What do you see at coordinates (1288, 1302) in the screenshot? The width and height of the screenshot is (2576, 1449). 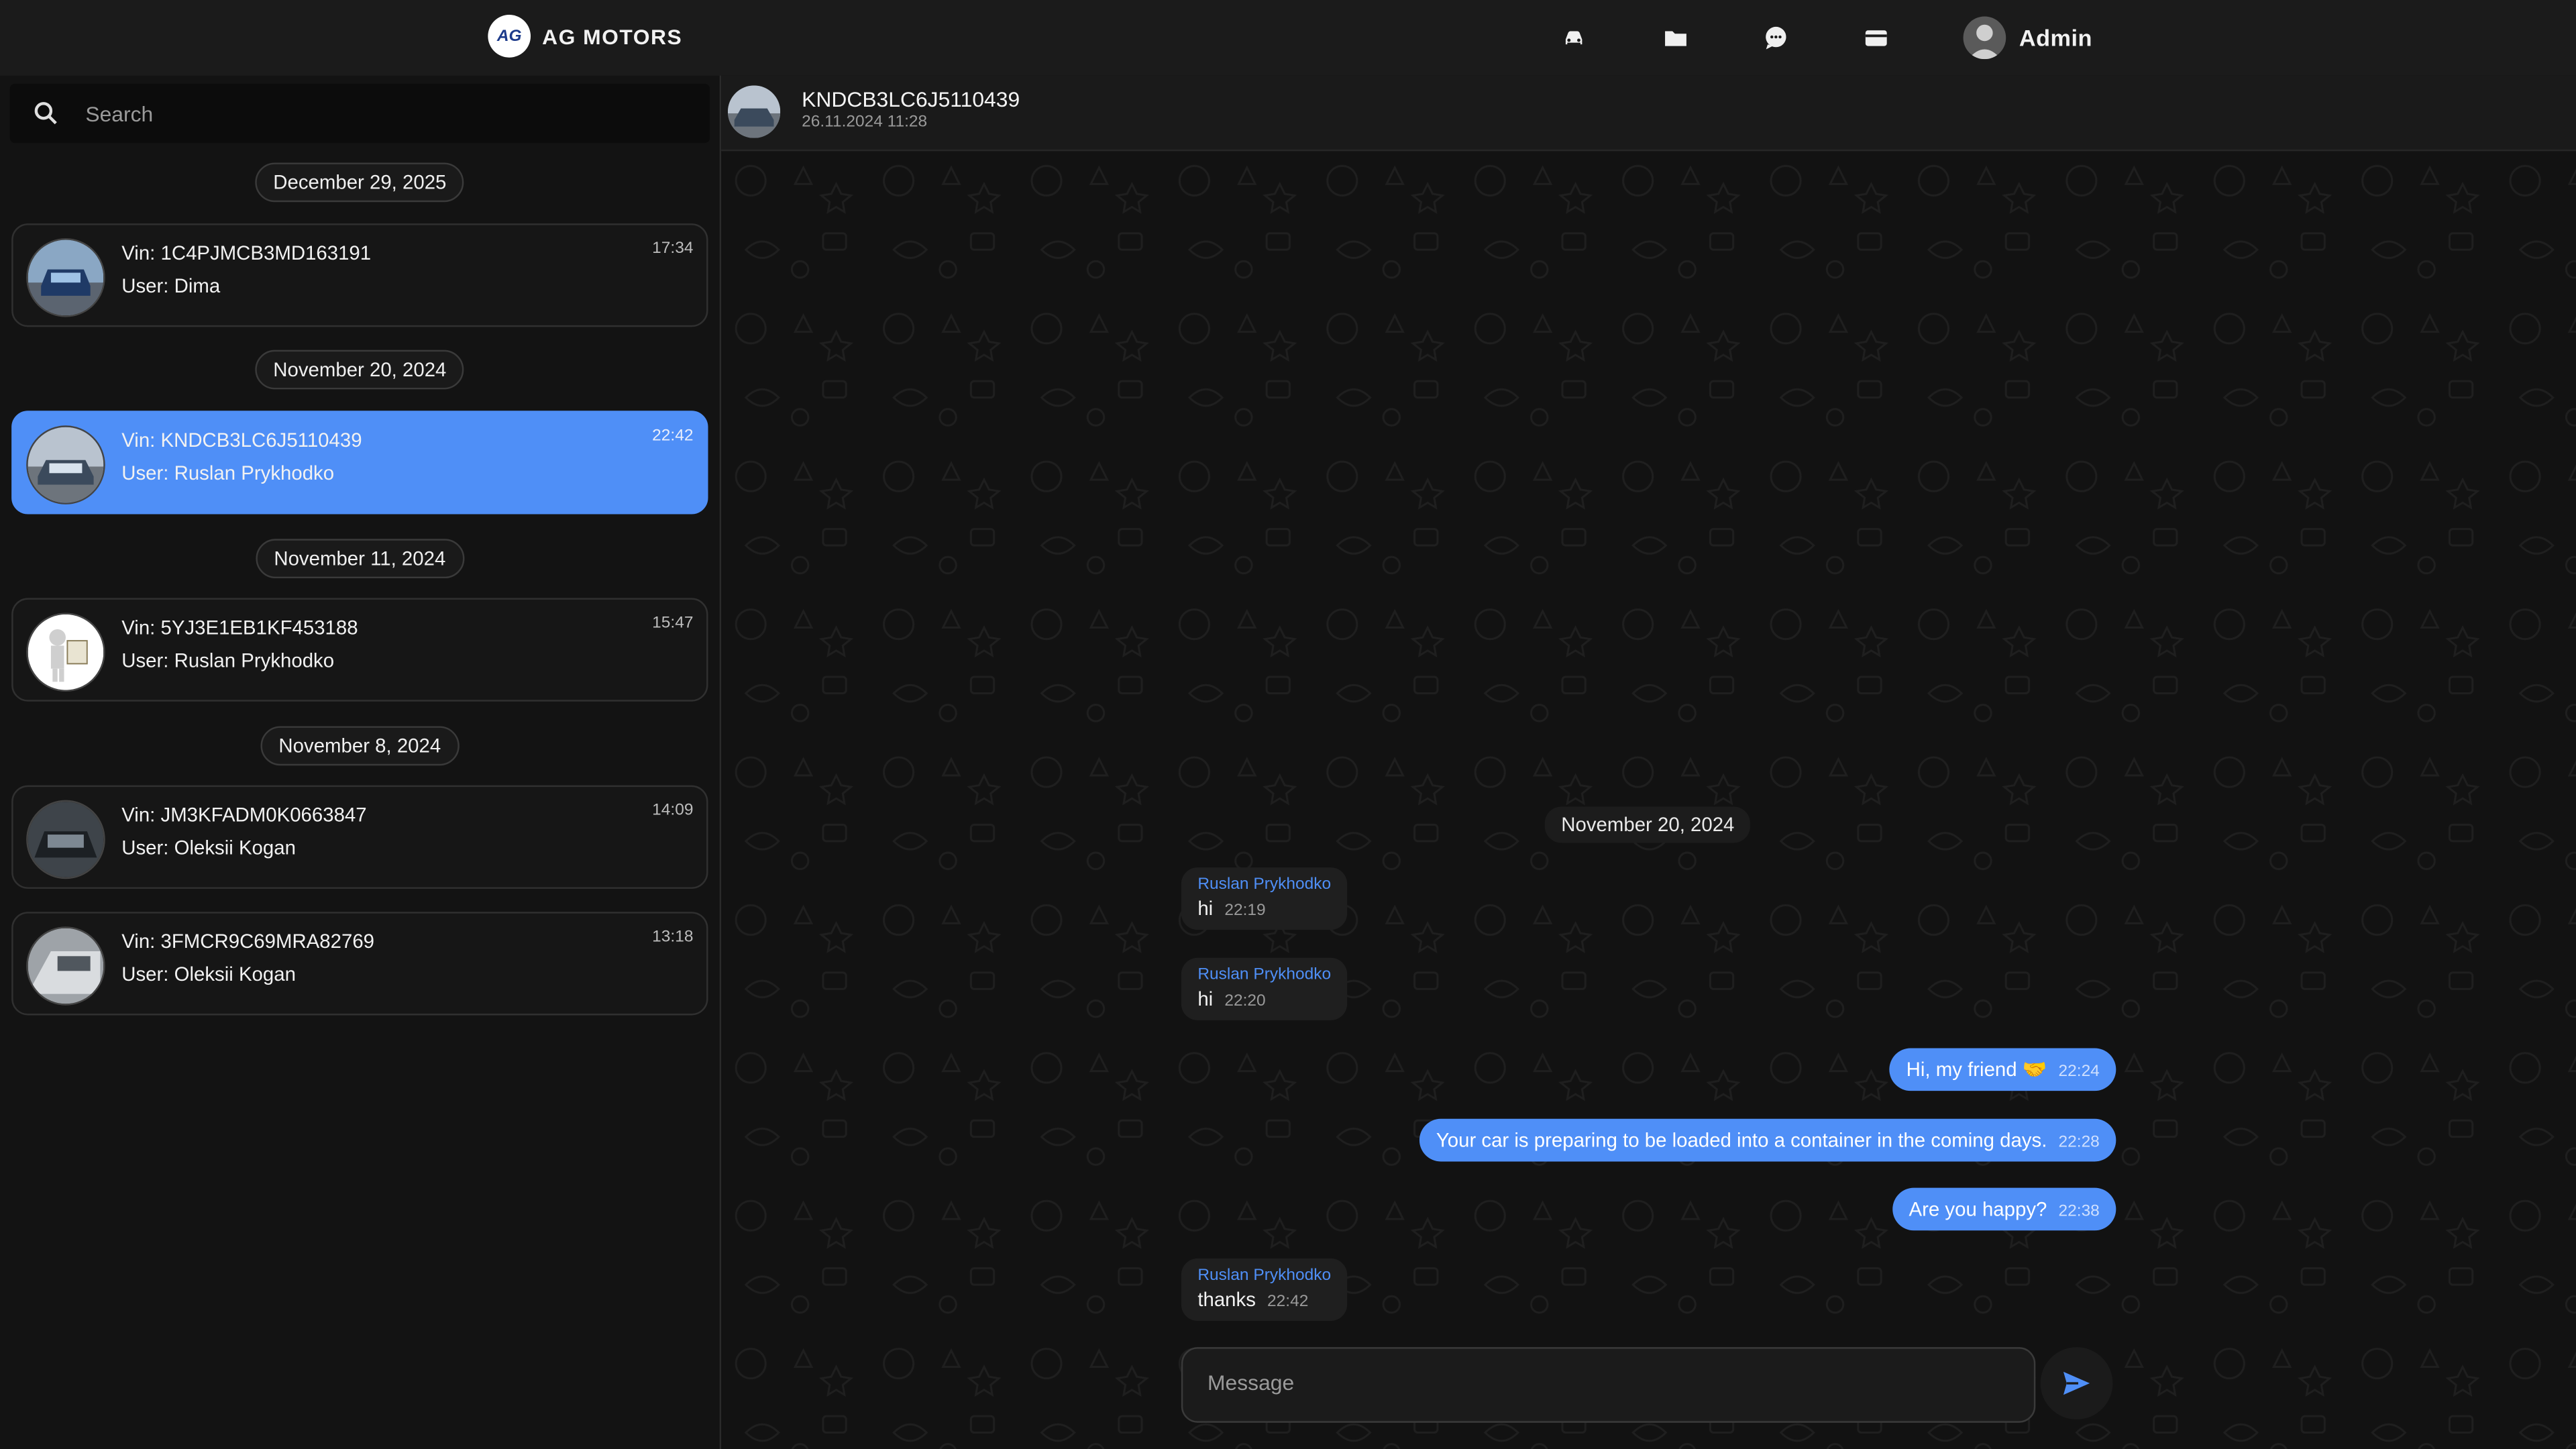 I see `message-time: 22:42` at bounding box center [1288, 1302].